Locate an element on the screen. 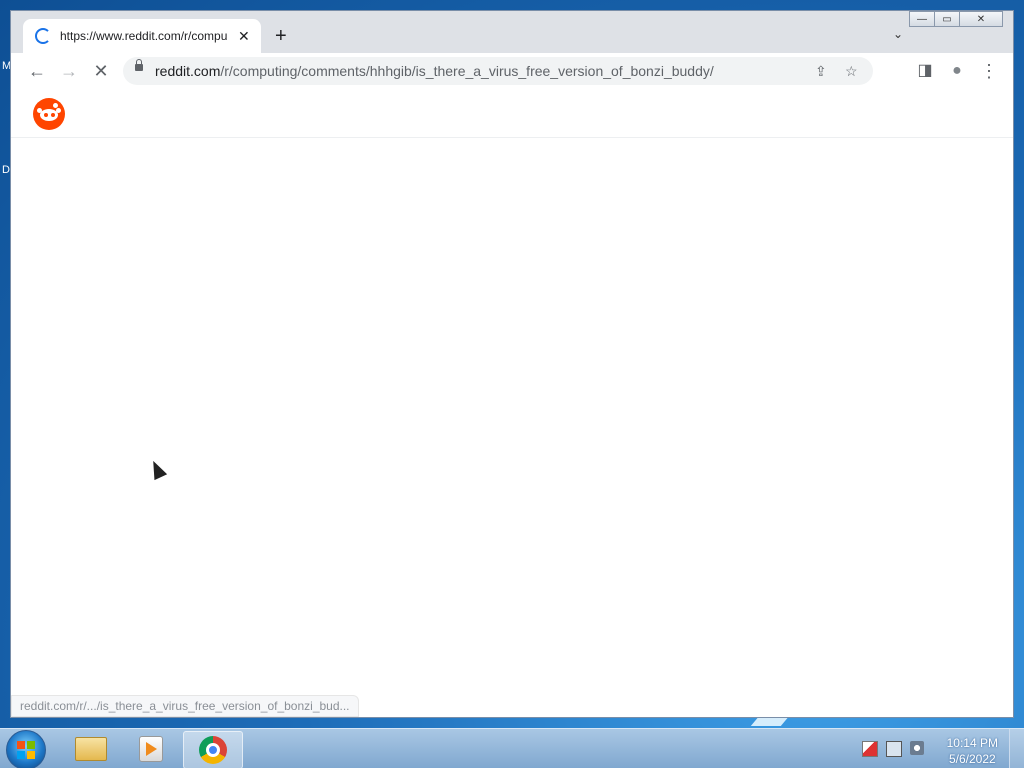  minimize-button: — is located at coordinates (922, 19).